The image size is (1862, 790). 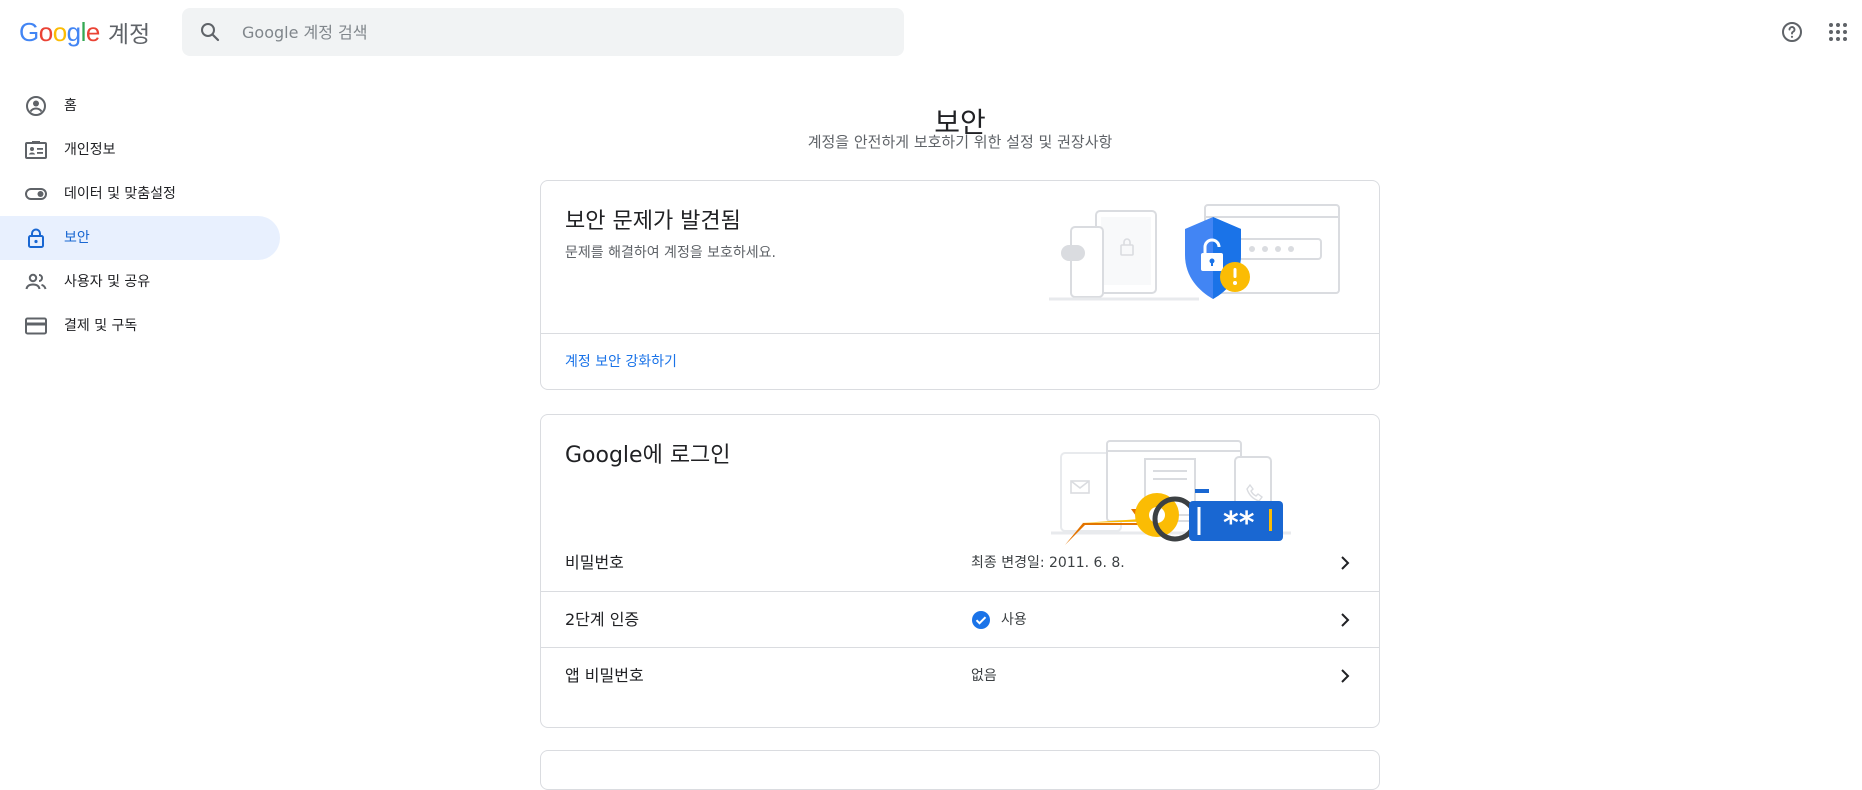 I want to click on help-icon, so click(x=1792, y=32).